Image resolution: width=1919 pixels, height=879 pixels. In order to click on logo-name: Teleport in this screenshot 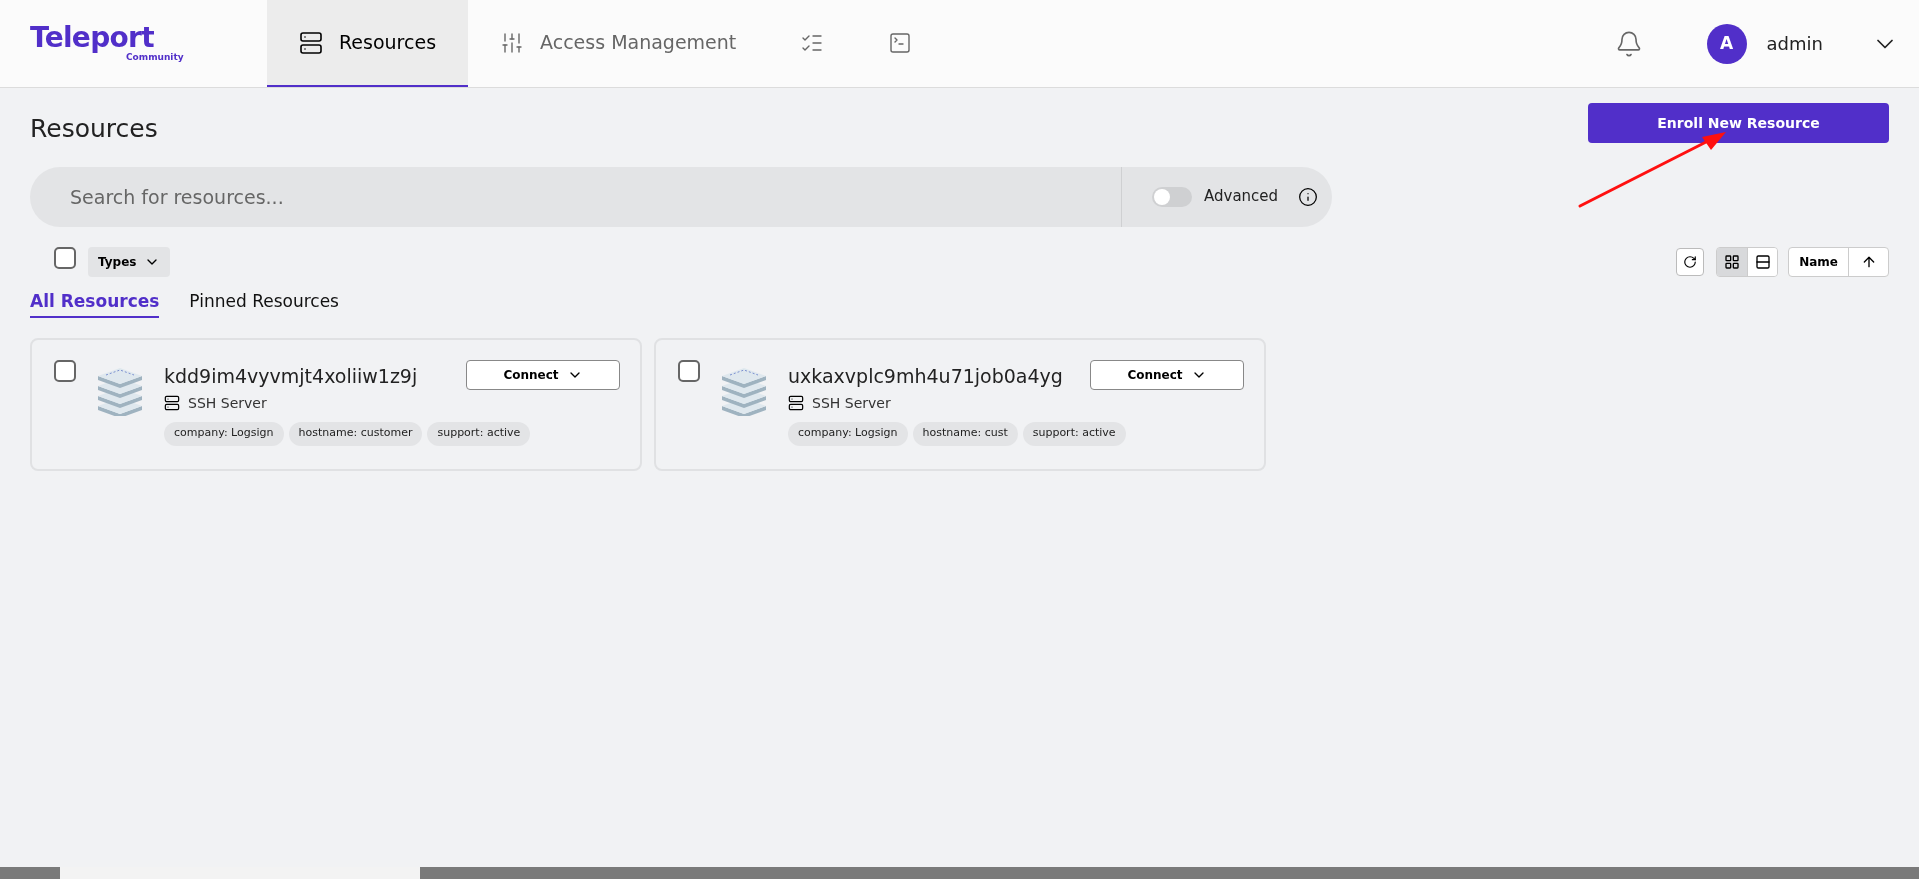, I will do `click(92, 37)`.